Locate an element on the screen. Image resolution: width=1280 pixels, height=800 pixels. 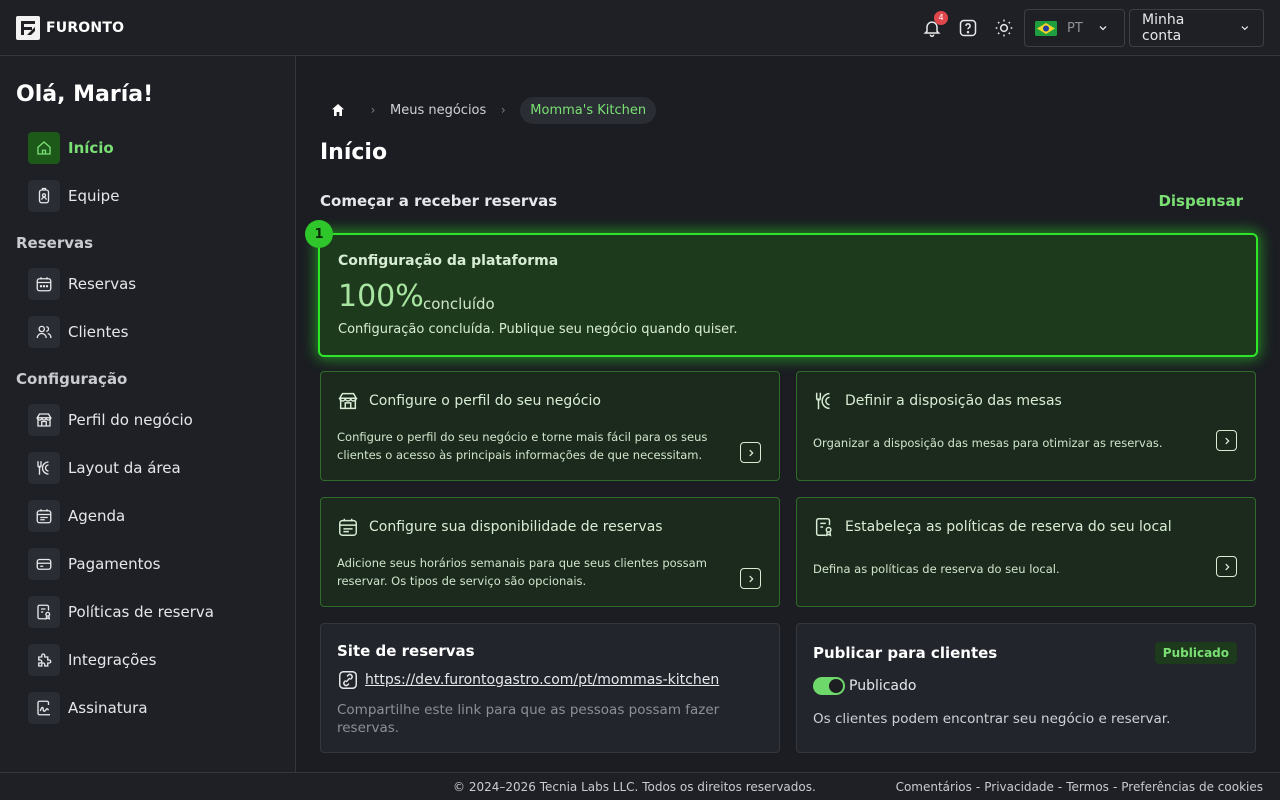
step-number-badge: 1 is located at coordinates (319, 234).